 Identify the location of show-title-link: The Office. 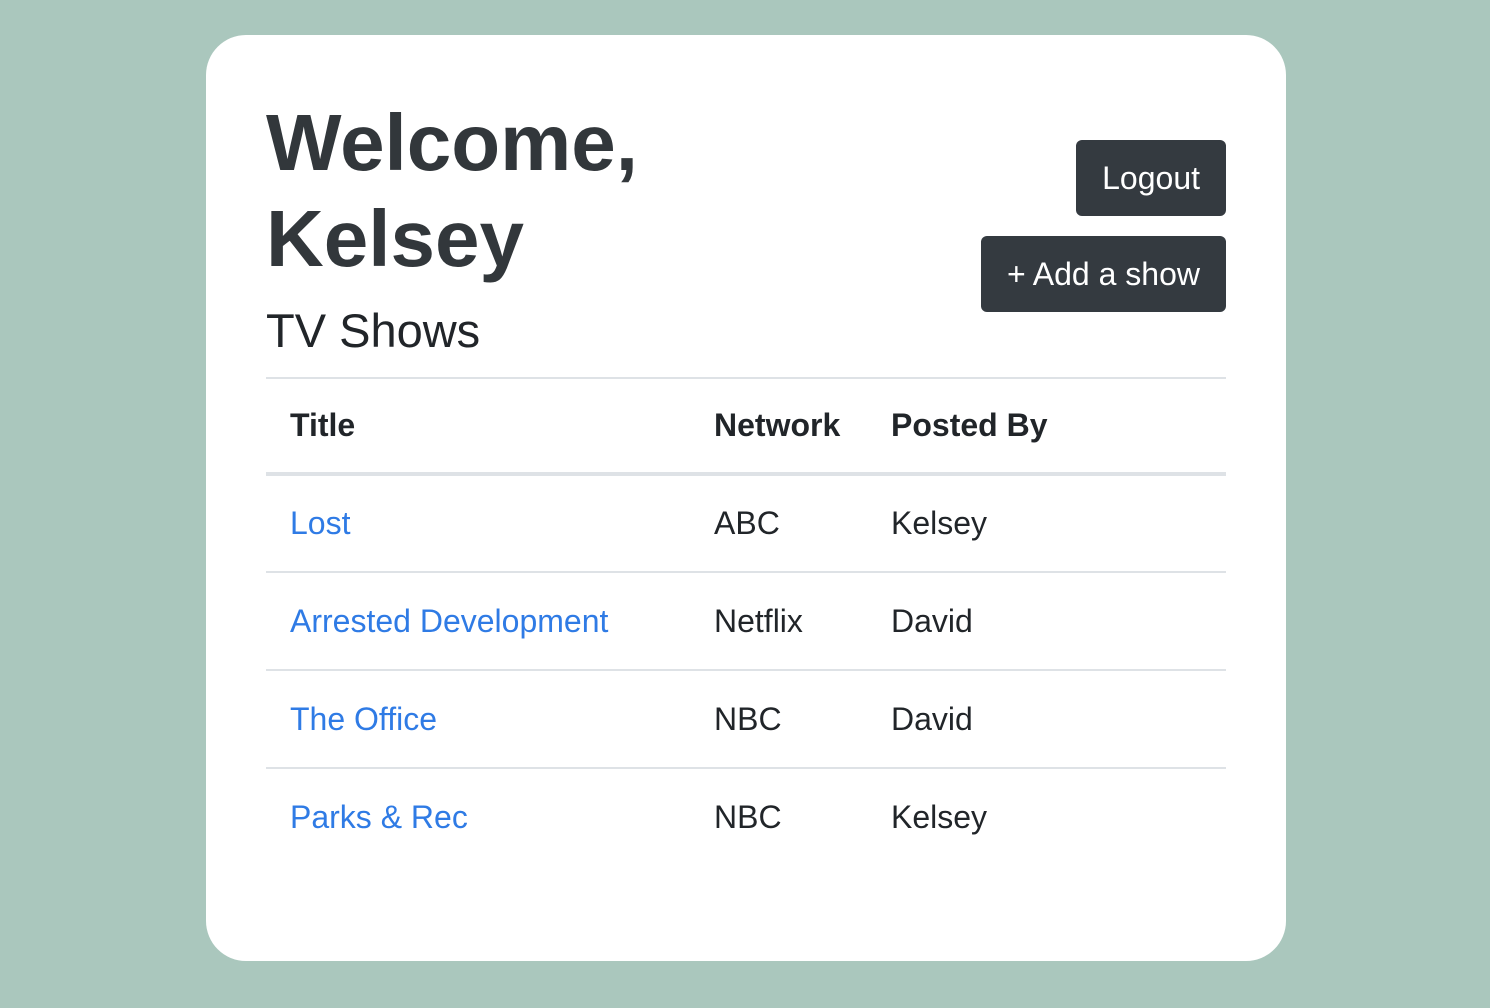
(363, 719).